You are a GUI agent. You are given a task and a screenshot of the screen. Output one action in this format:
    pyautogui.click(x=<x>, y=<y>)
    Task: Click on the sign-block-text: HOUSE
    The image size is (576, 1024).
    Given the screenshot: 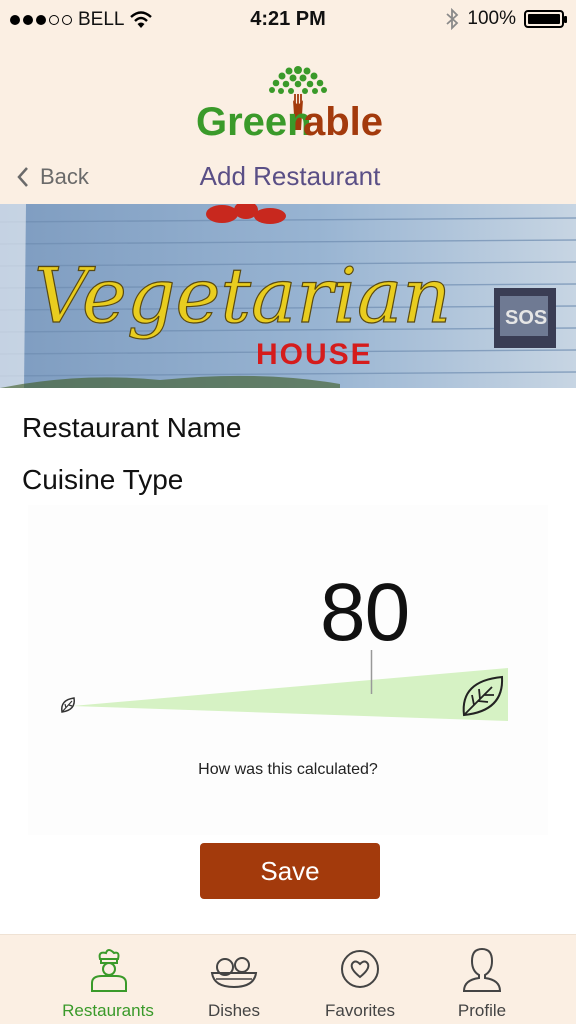 What is the action you would take?
    pyautogui.click(x=314, y=354)
    